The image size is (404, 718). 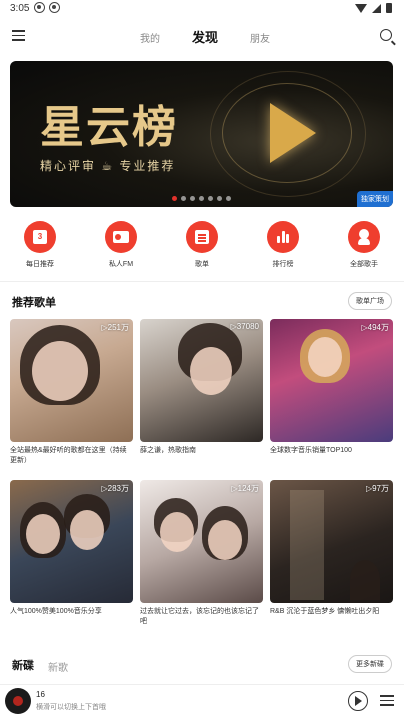 What do you see at coordinates (40, 694) in the screenshot?
I see `now-playing-title: 16` at bounding box center [40, 694].